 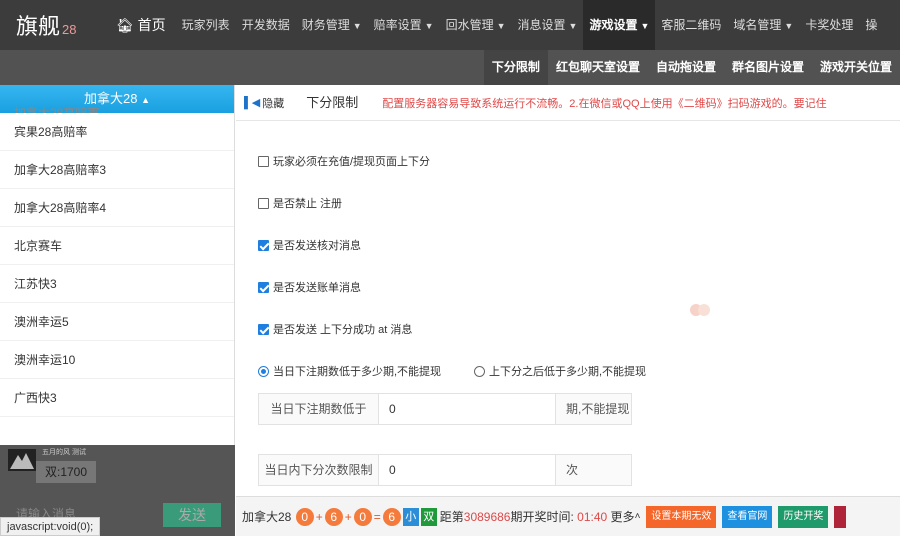 I want to click on field-daily-bets: 当日下注期数低于 期,不能提现, so click(x=445, y=409).